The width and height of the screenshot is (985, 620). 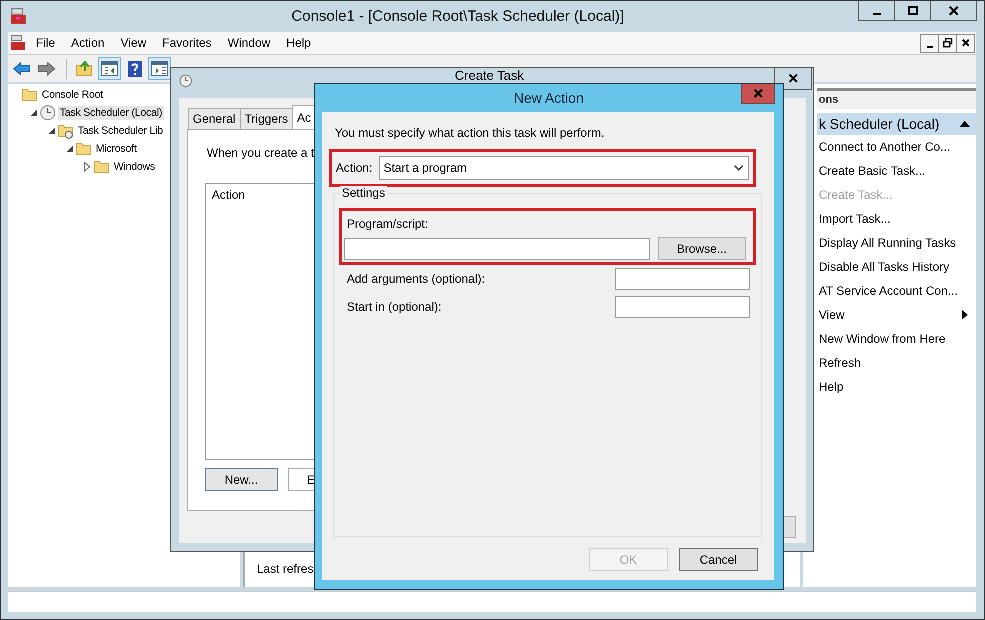 I want to click on menu-item: Action, so click(x=88, y=43).